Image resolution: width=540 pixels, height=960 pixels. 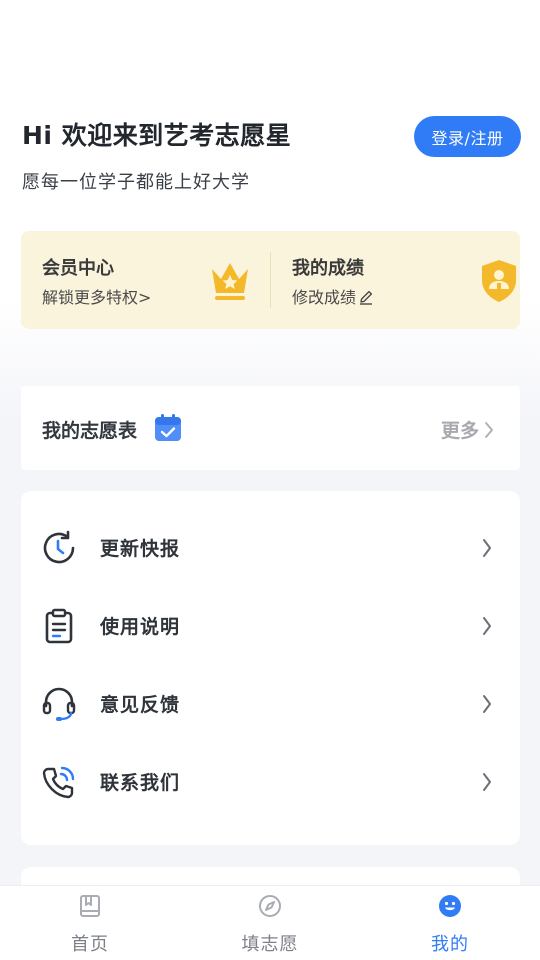 What do you see at coordinates (499, 281) in the screenshot?
I see `shield-user-icon` at bounding box center [499, 281].